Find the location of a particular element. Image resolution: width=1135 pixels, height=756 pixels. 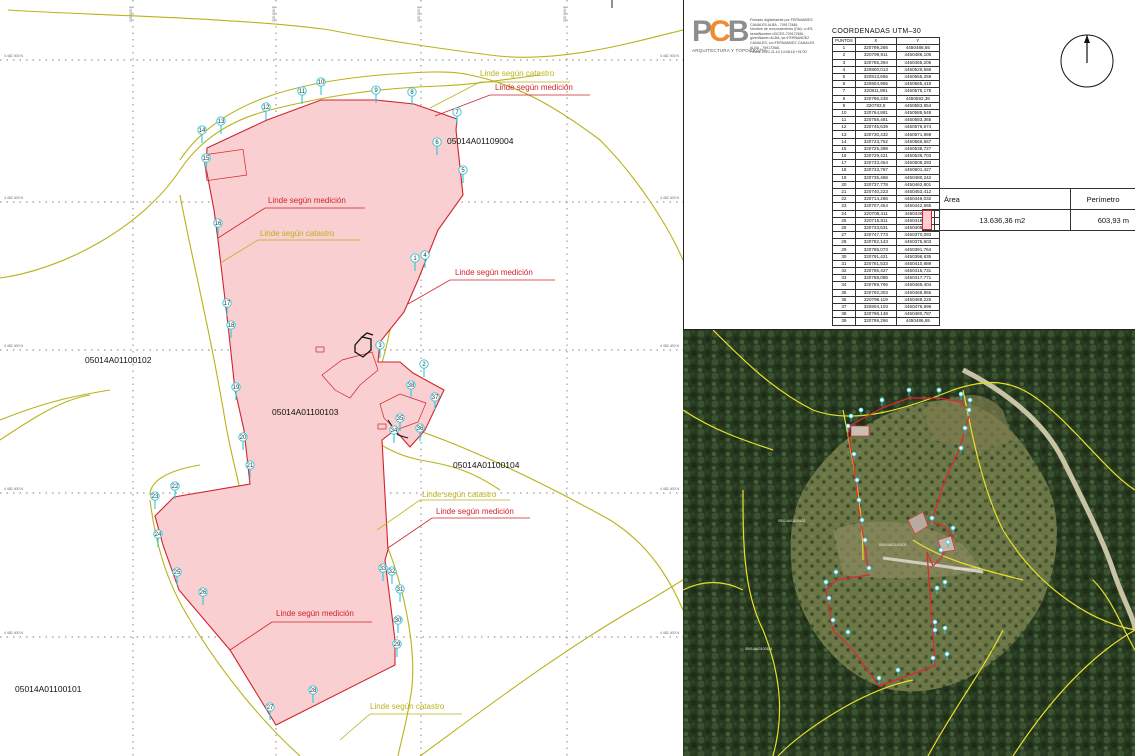

survey-point-10: 10 is located at coordinates (321, 86).